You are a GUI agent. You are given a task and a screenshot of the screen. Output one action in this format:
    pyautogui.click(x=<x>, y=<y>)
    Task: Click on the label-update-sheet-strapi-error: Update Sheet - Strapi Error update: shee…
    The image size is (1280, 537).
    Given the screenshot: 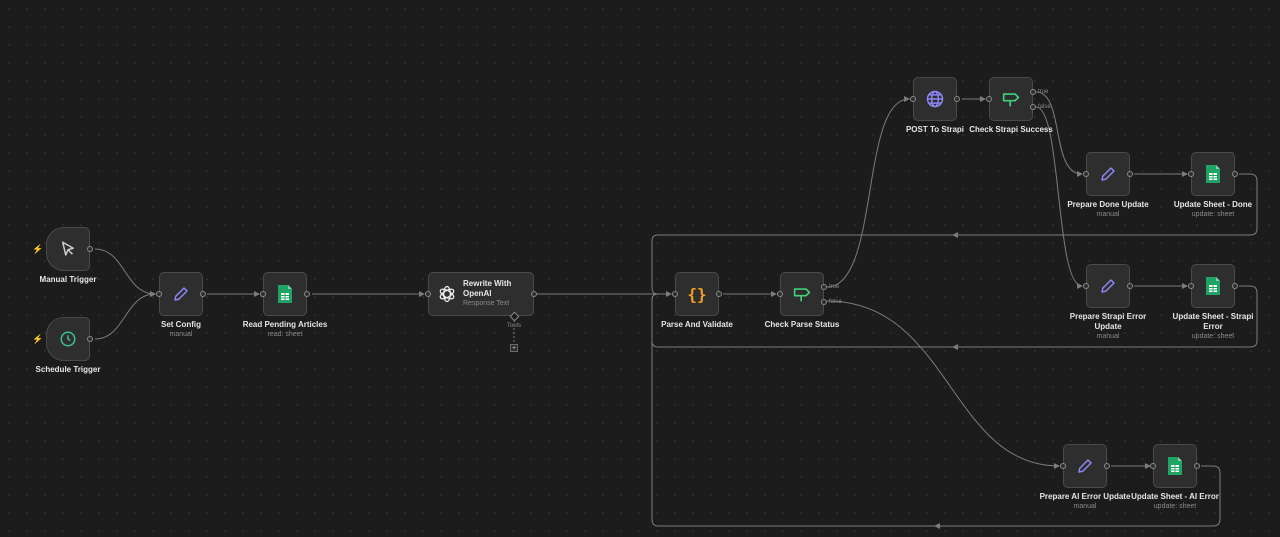 What is the action you would take?
    pyautogui.click(x=1213, y=326)
    